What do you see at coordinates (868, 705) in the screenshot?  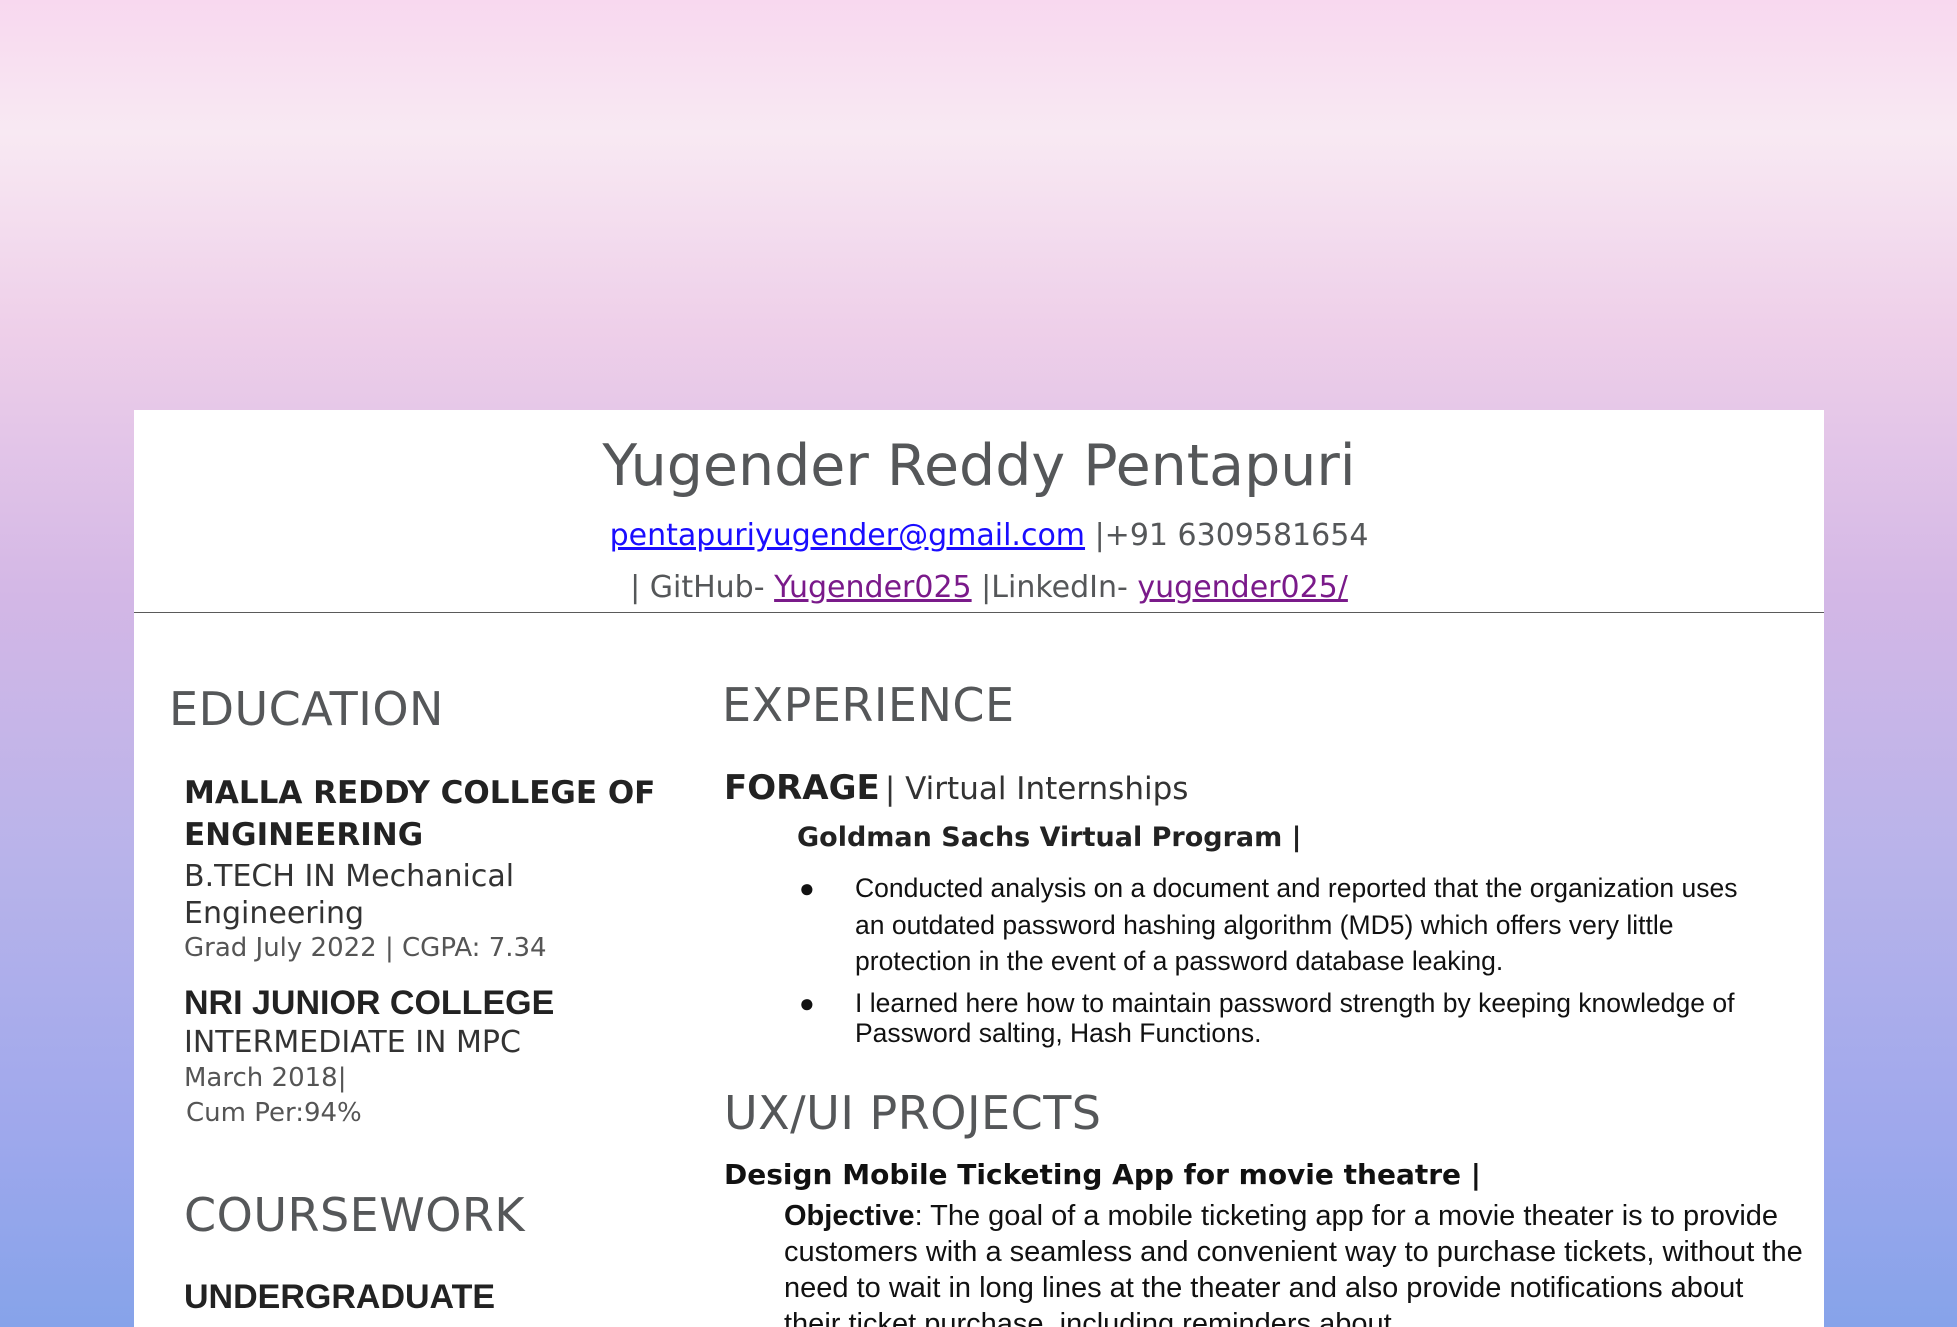 I see `experience-heading: EXPERIENCE` at bounding box center [868, 705].